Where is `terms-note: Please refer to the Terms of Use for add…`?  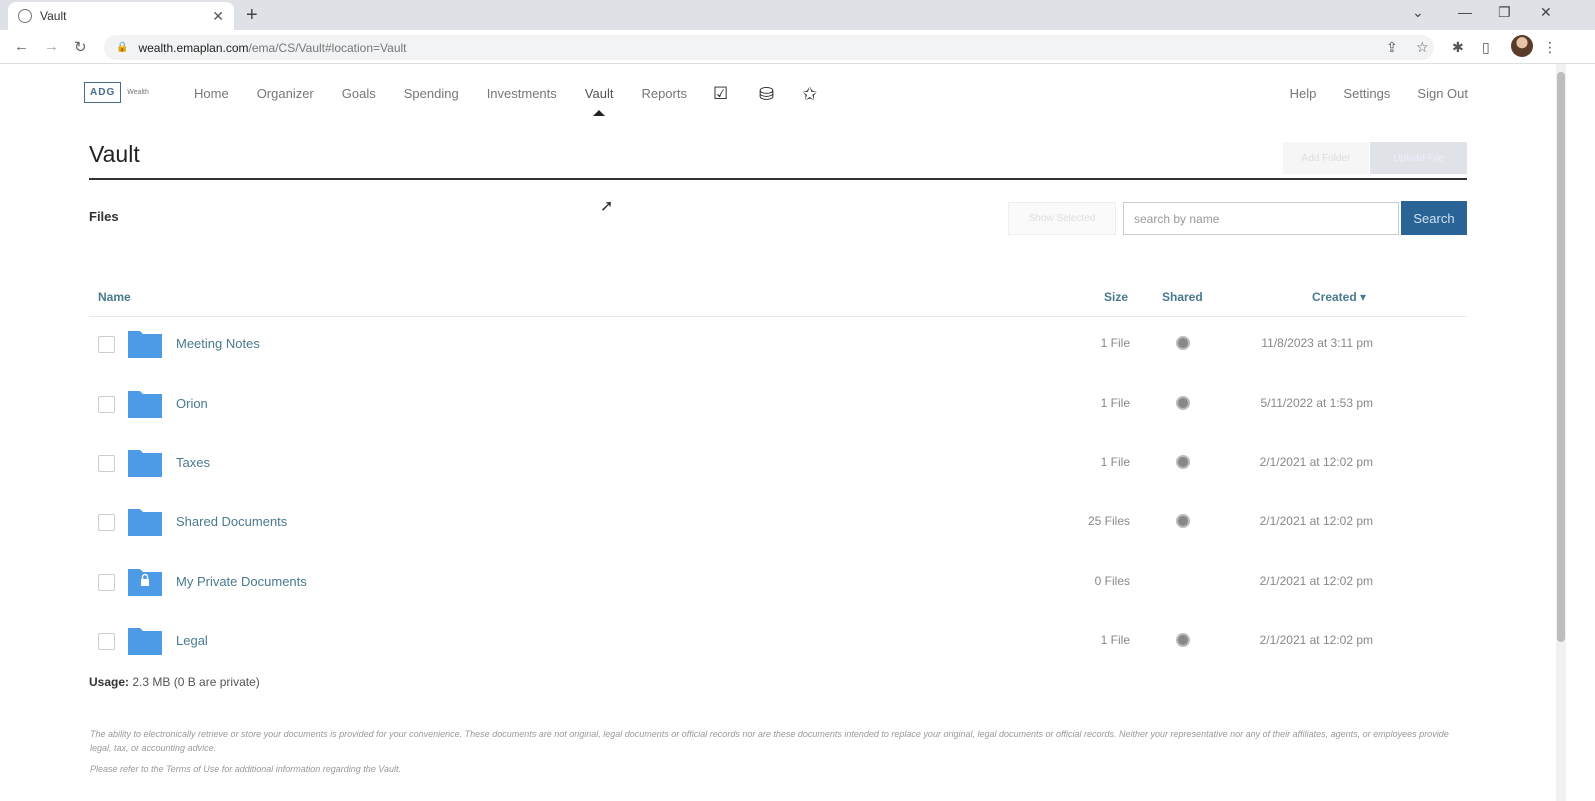 terms-note: Please refer to the Terms of Use for add… is located at coordinates (246, 769).